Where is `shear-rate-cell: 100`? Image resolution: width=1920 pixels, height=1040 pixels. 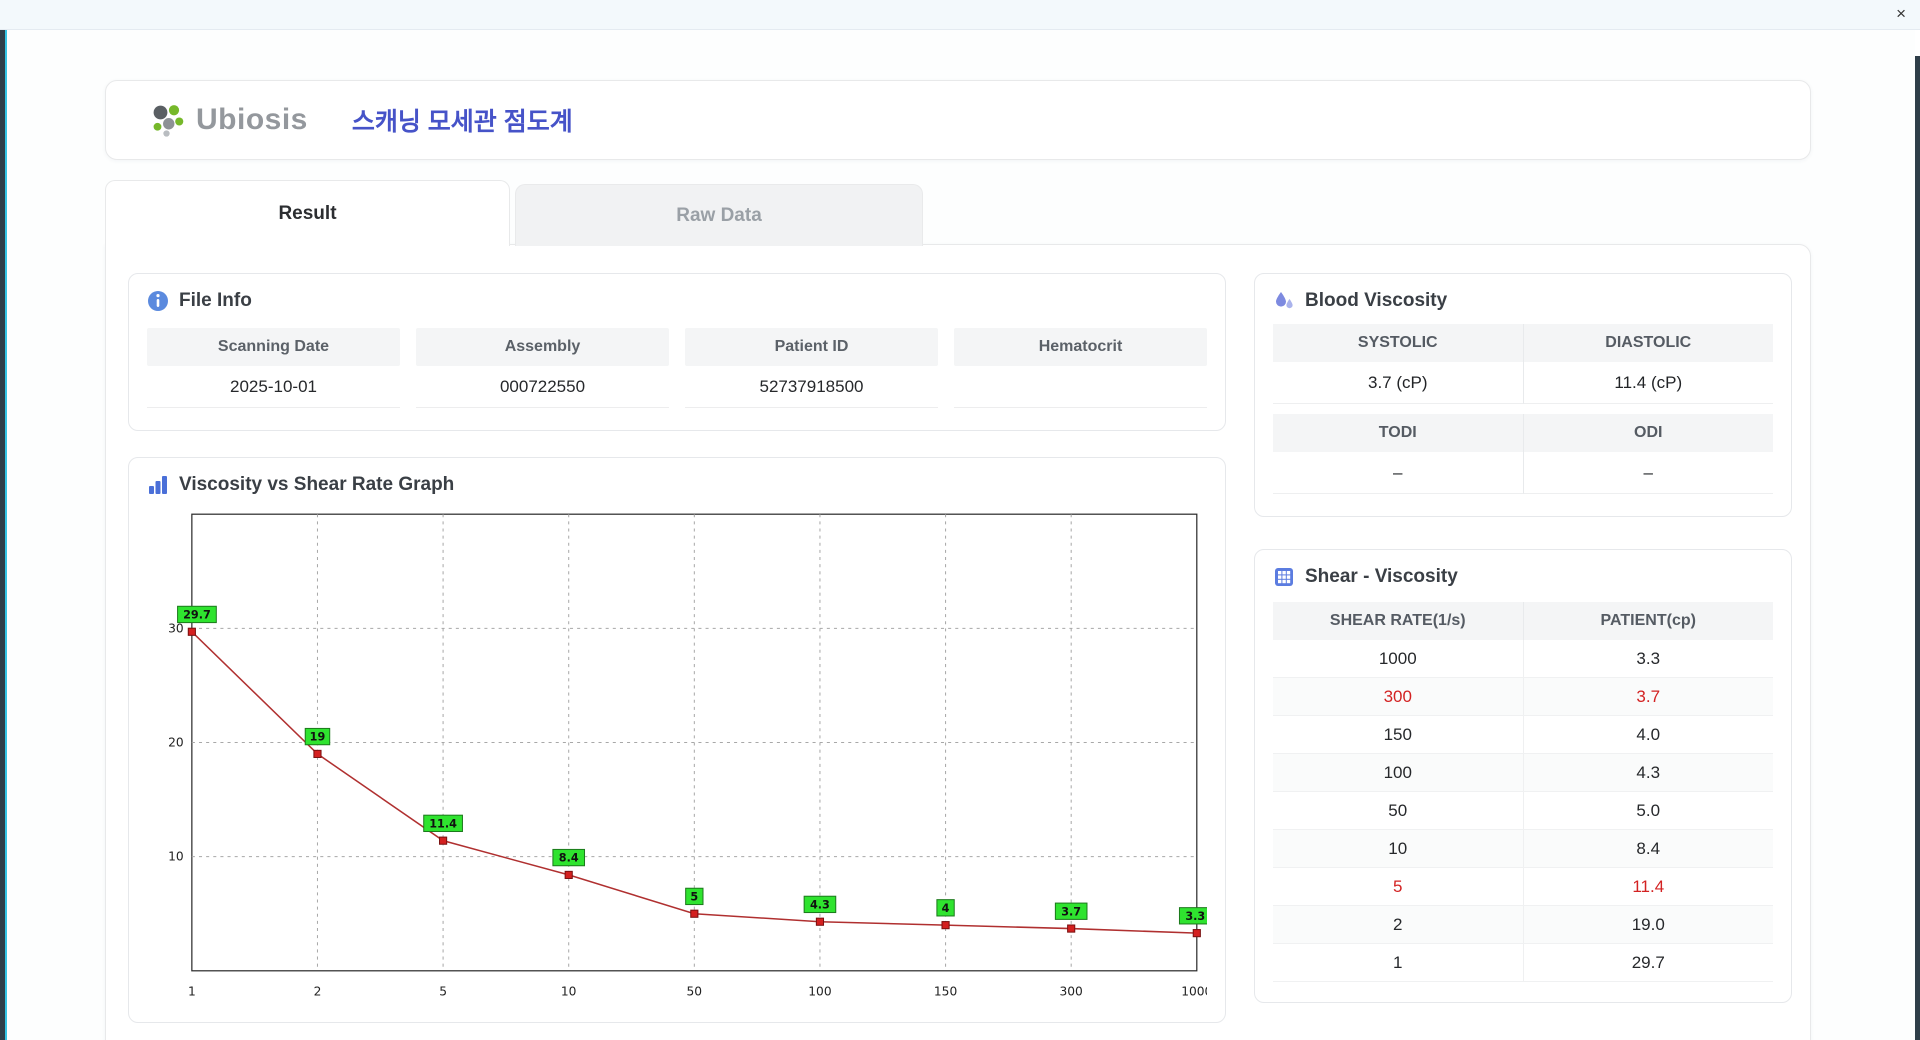 shear-rate-cell: 100 is located at coordinates (1397, 772).